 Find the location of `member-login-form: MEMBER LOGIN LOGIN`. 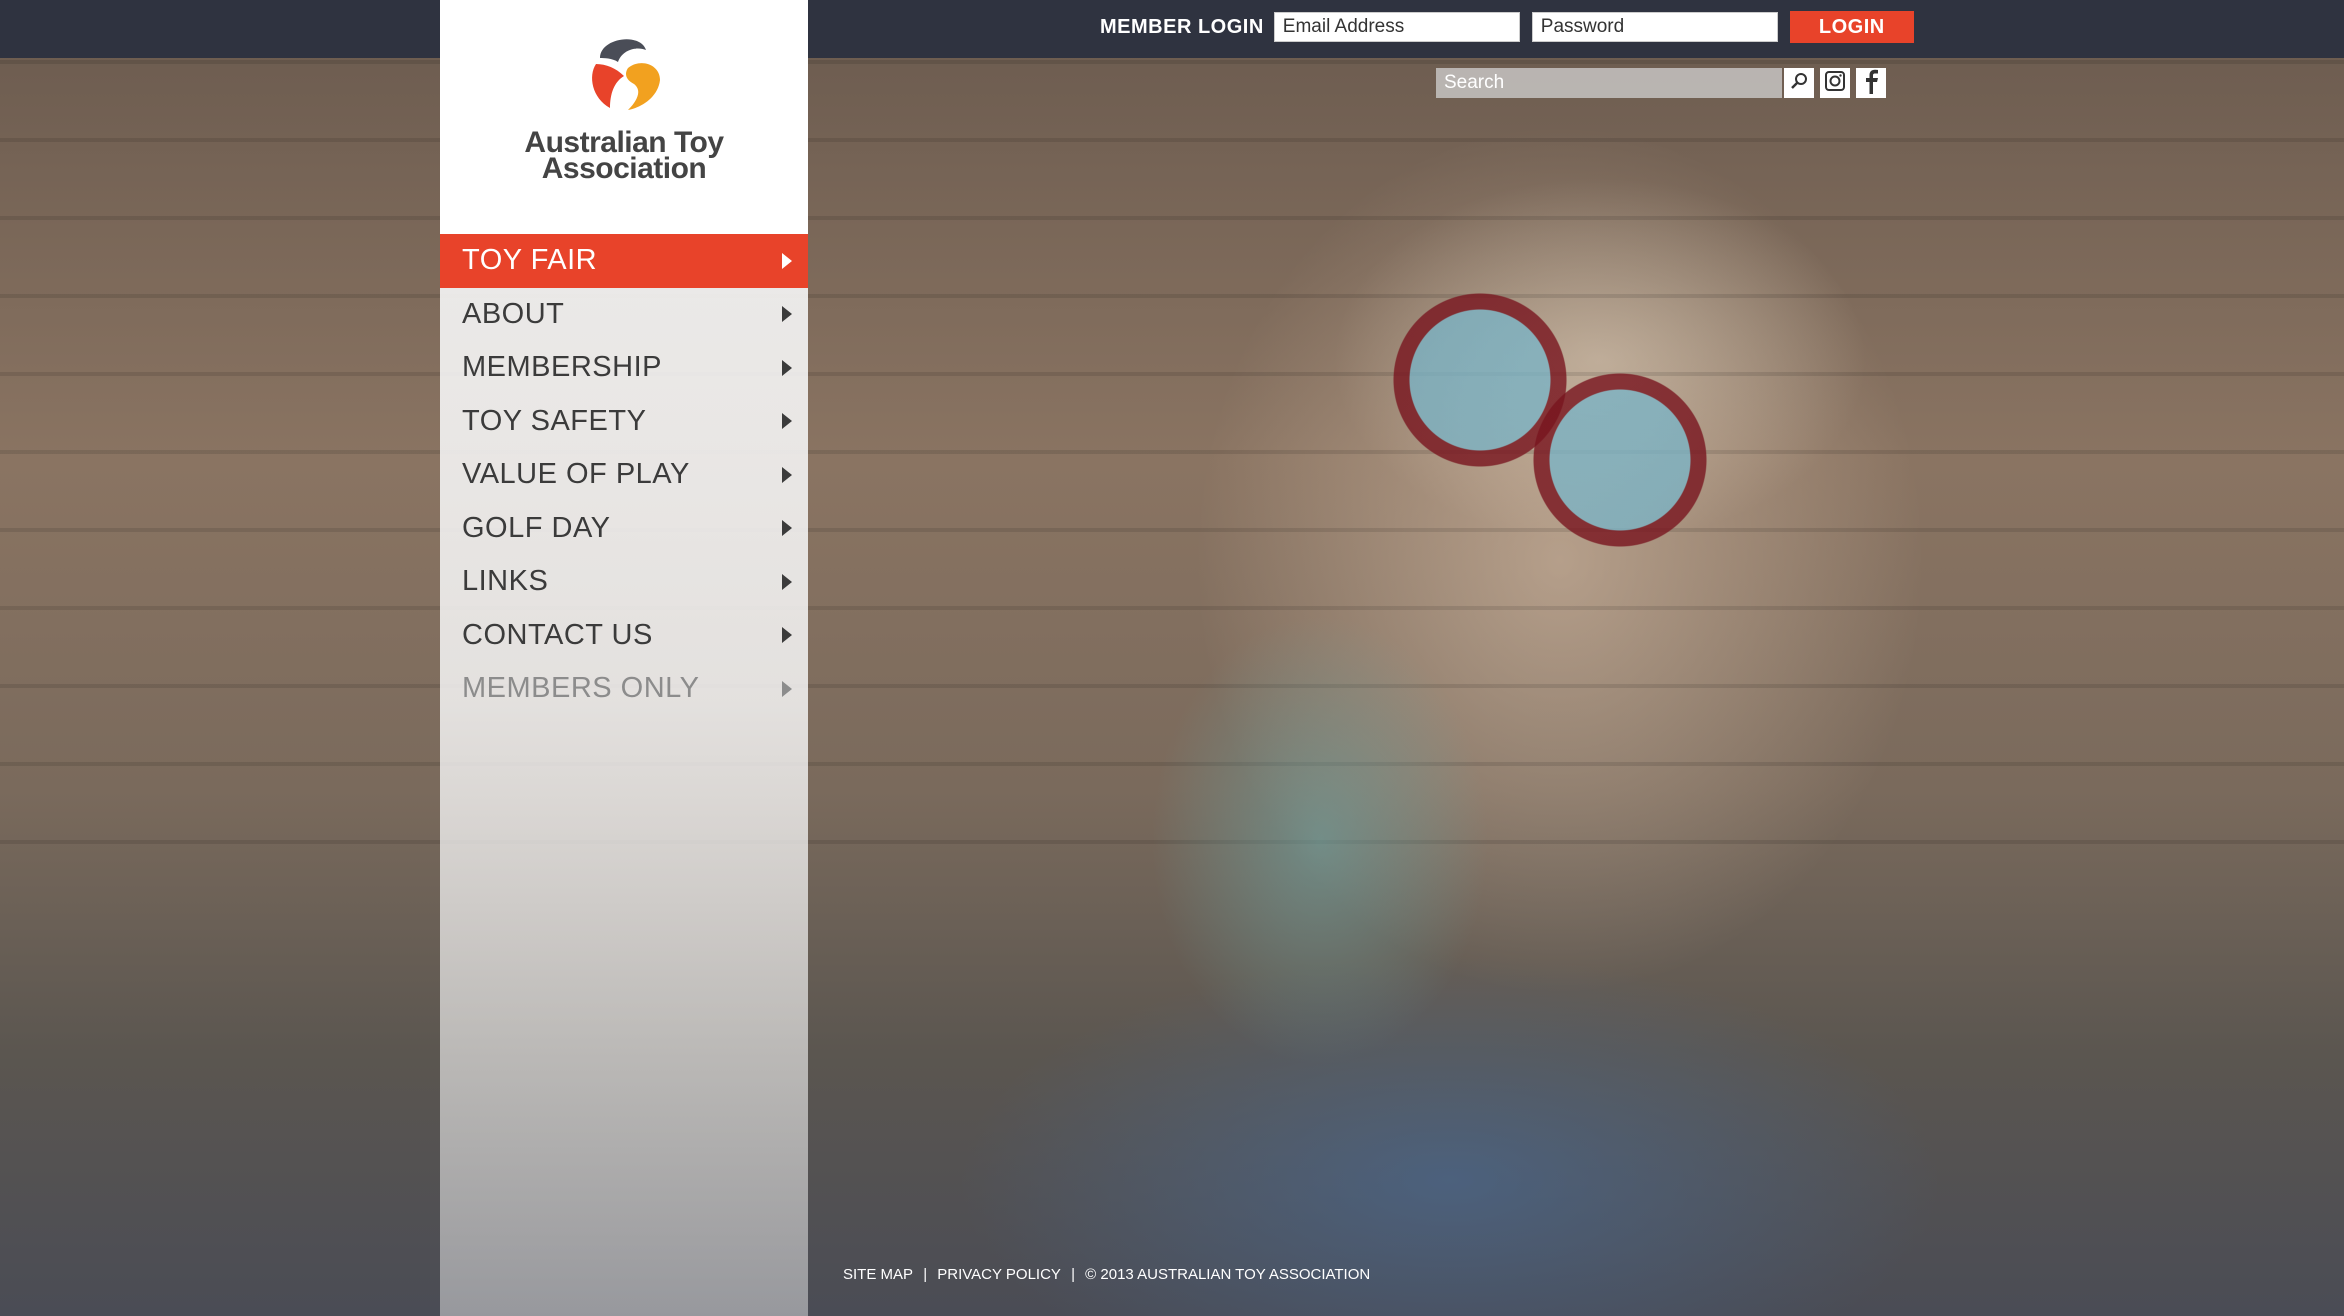

member-login-form: MEMBER LOGIN LOGIN is located at coordinates (1507, 27).